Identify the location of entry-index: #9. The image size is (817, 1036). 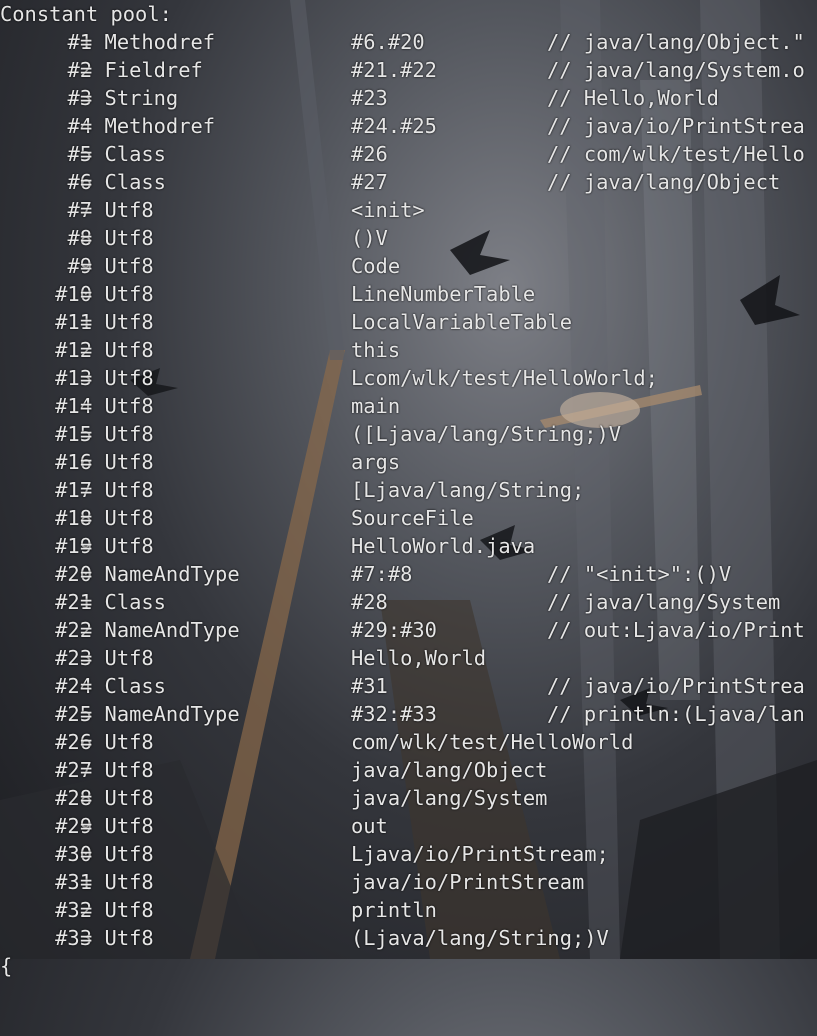
(79, 266).